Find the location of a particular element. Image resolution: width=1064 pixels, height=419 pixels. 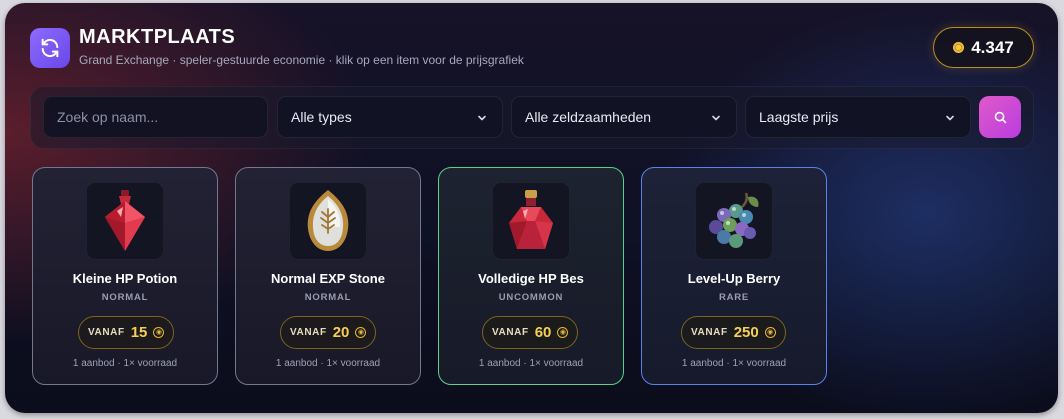

price-badge: VANAF 15 ◉ is located at coordinates (126, 332).